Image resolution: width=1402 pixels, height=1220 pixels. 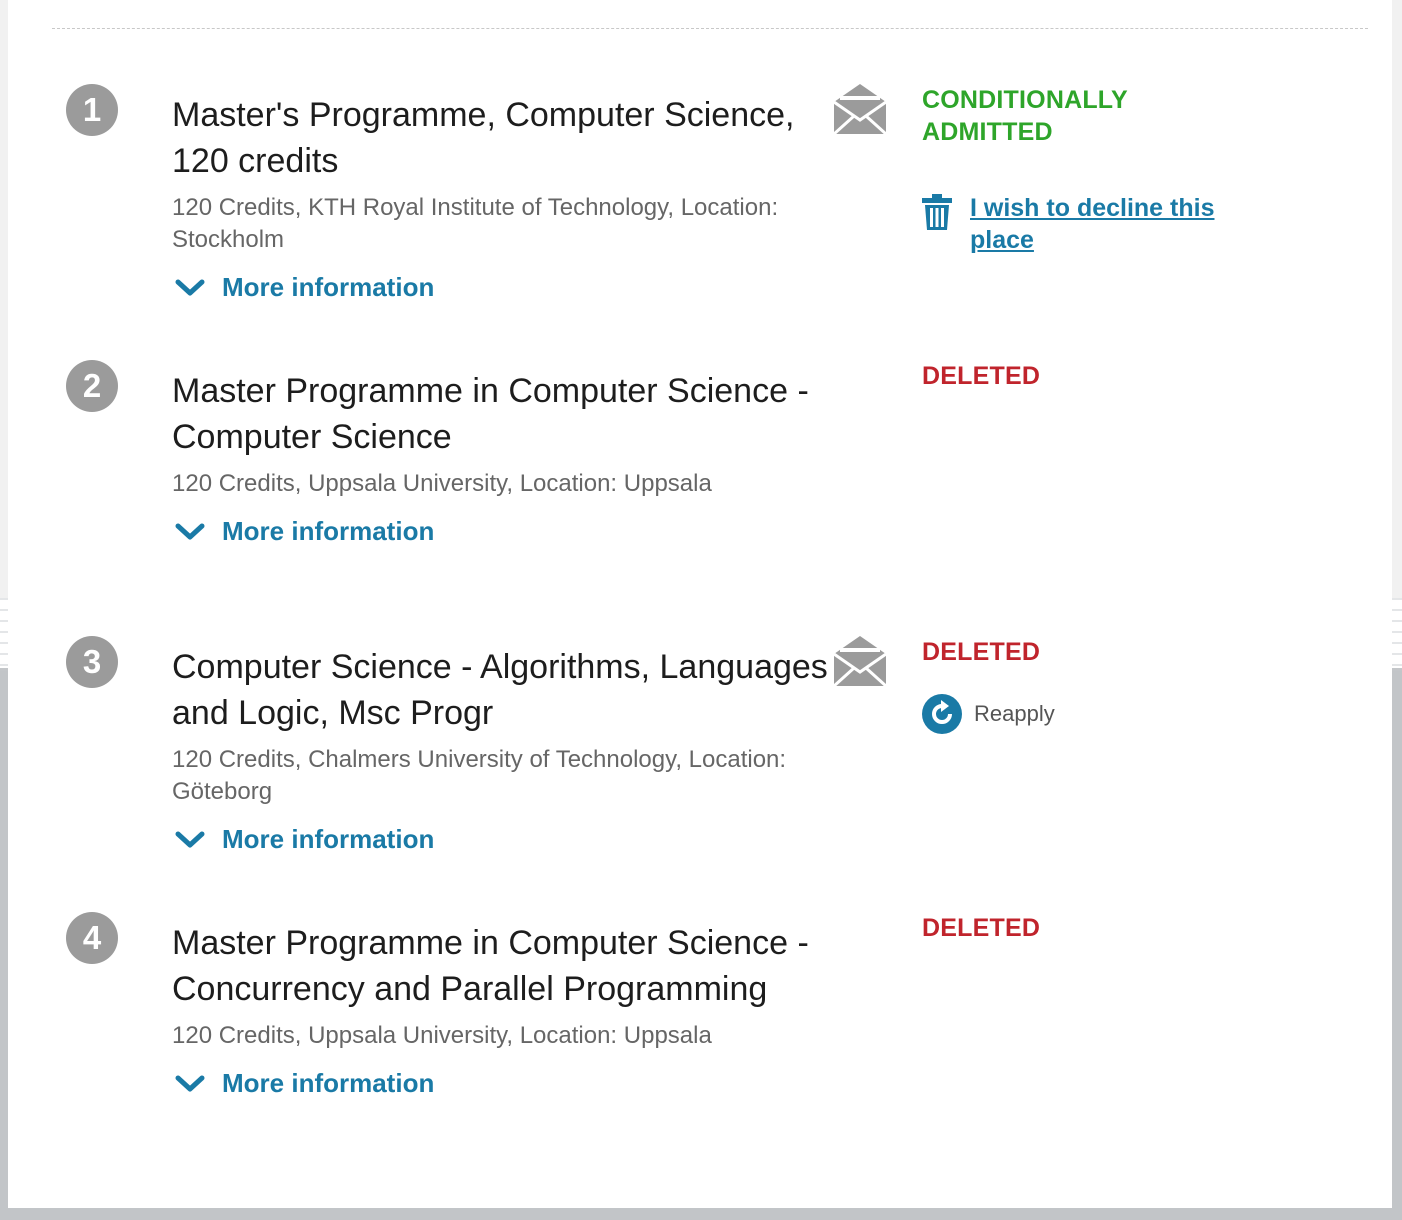 What do you see at coordinates (92, 386) in the screenshot?
I see `rank-badge: 2` at bounding box center [92, 386].